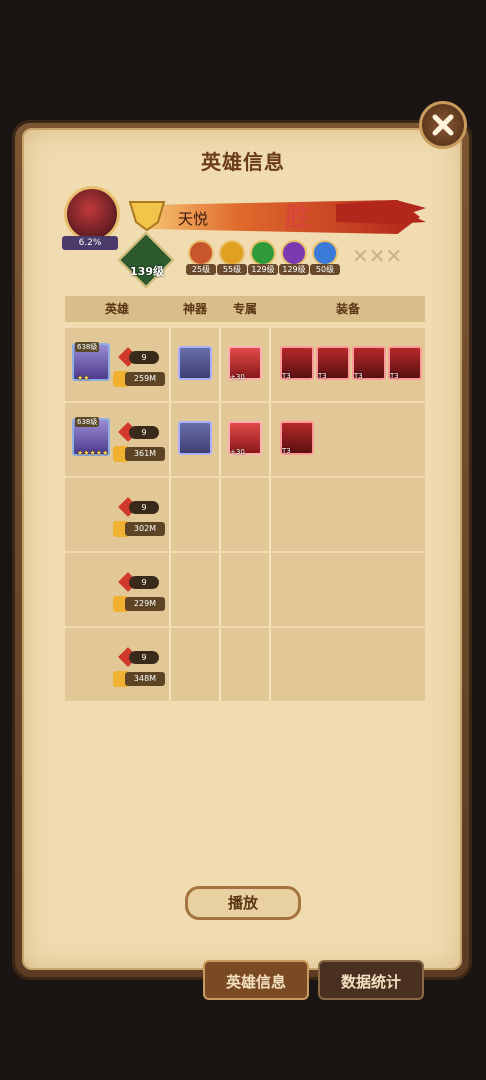 The height and width of the screenshot is (1080, 486). What do you see at coordinates (243, 903) in the screenshot?
I see `play-button: 播放` at bounding box center [243, 903].